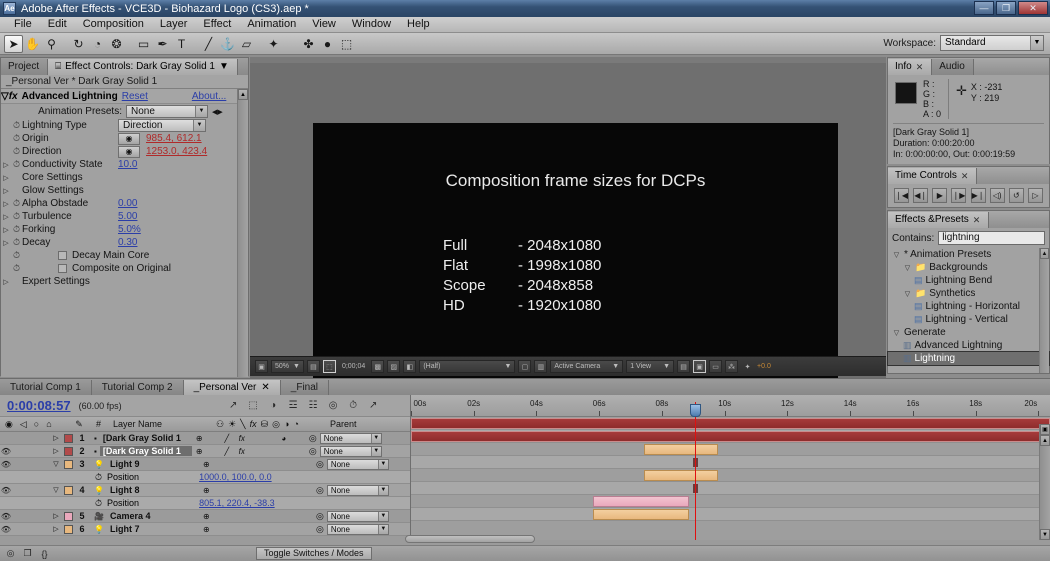 This screenshot has width=1050, height=561. I want to click on local-axis-icon: ✤, so click(308, 44).